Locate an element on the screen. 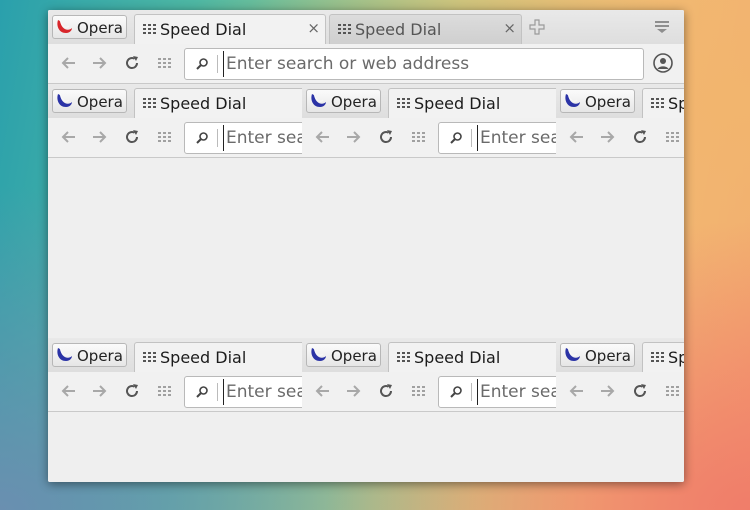 This screenshot has width=750, height=510. opera-menu-label: Opera is located at coordinates (100, 102).